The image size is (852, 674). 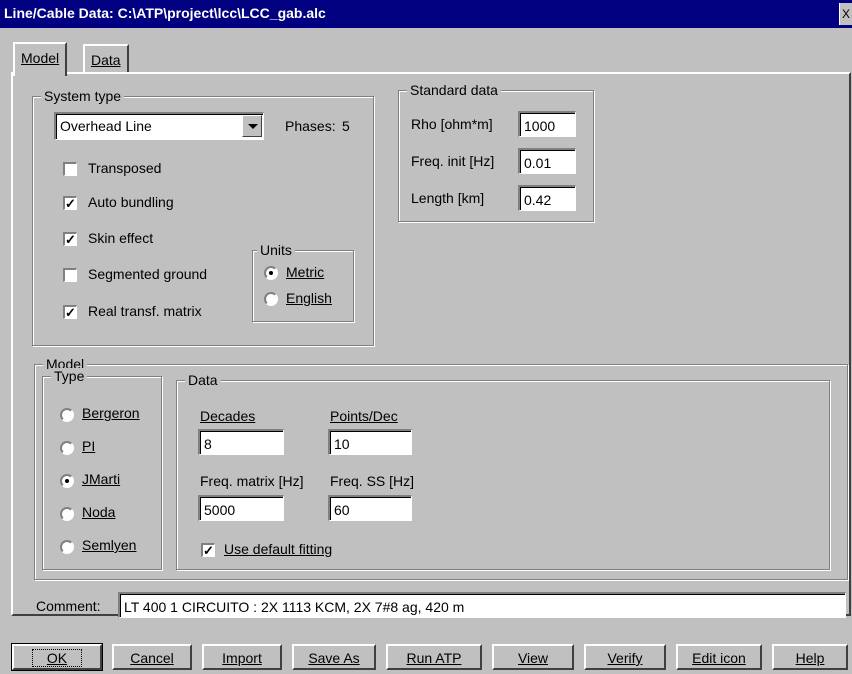 I want to click on length-input: 0.42, so click(x=547, y=198).